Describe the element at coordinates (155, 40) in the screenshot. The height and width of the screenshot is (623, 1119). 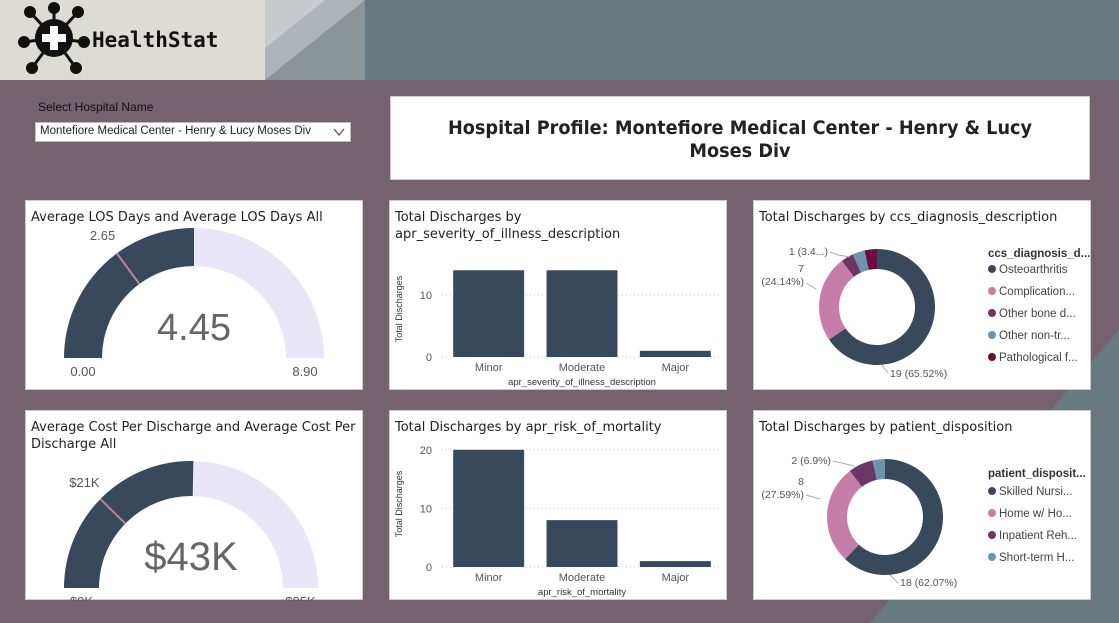
I see `app-name: HealthStat` at that location.